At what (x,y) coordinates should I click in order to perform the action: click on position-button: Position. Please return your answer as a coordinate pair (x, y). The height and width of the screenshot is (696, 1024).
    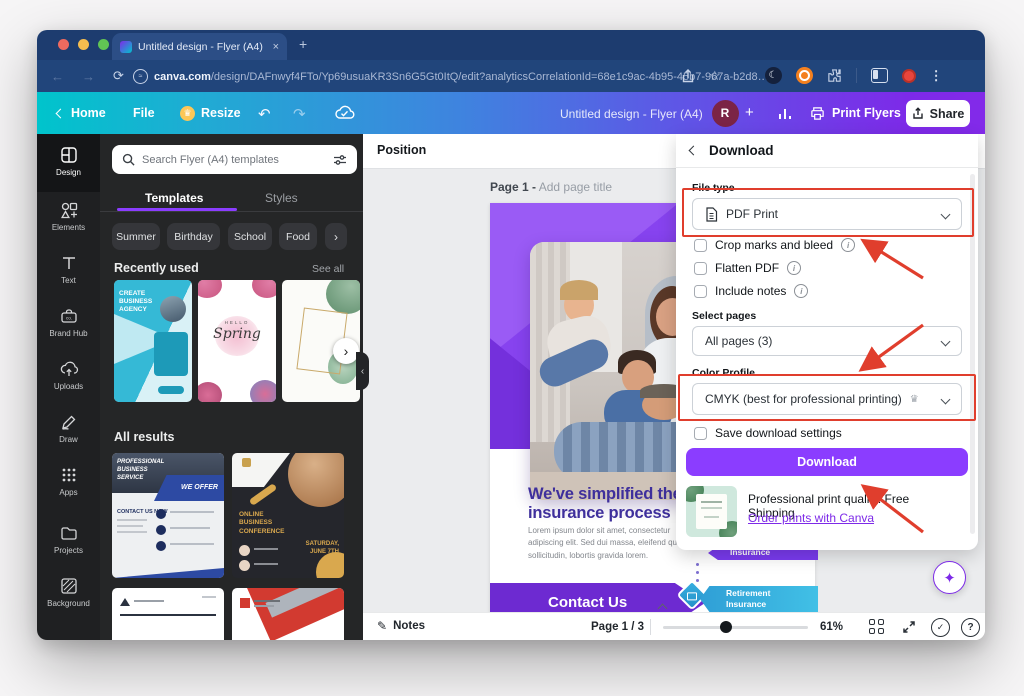
    Looking at the image, I should click on (401, 150).